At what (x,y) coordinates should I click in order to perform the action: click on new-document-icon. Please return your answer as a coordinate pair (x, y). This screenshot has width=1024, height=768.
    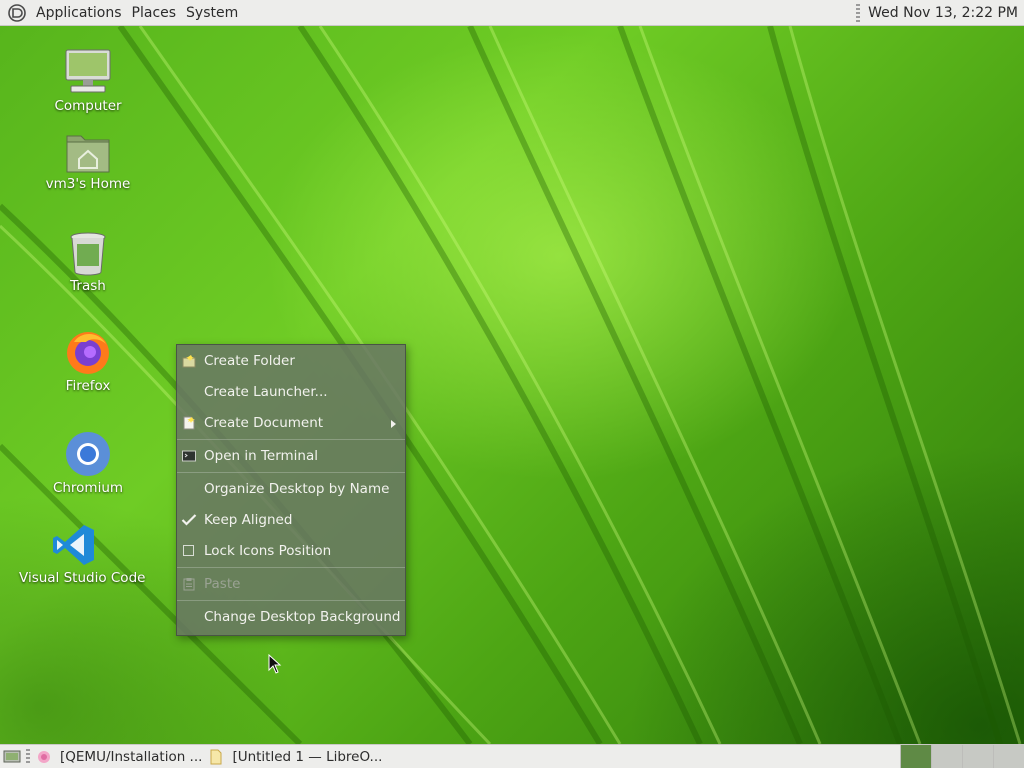
    Looking at the image, I should click on (189, 423).